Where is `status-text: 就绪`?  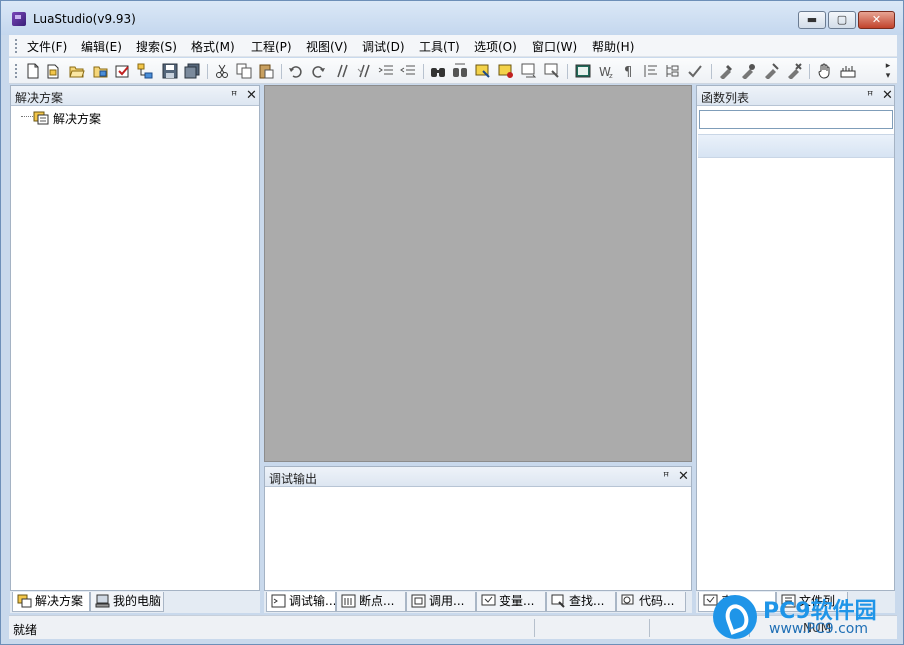
status-text: 就绪 is located at coordinates (25, 630).